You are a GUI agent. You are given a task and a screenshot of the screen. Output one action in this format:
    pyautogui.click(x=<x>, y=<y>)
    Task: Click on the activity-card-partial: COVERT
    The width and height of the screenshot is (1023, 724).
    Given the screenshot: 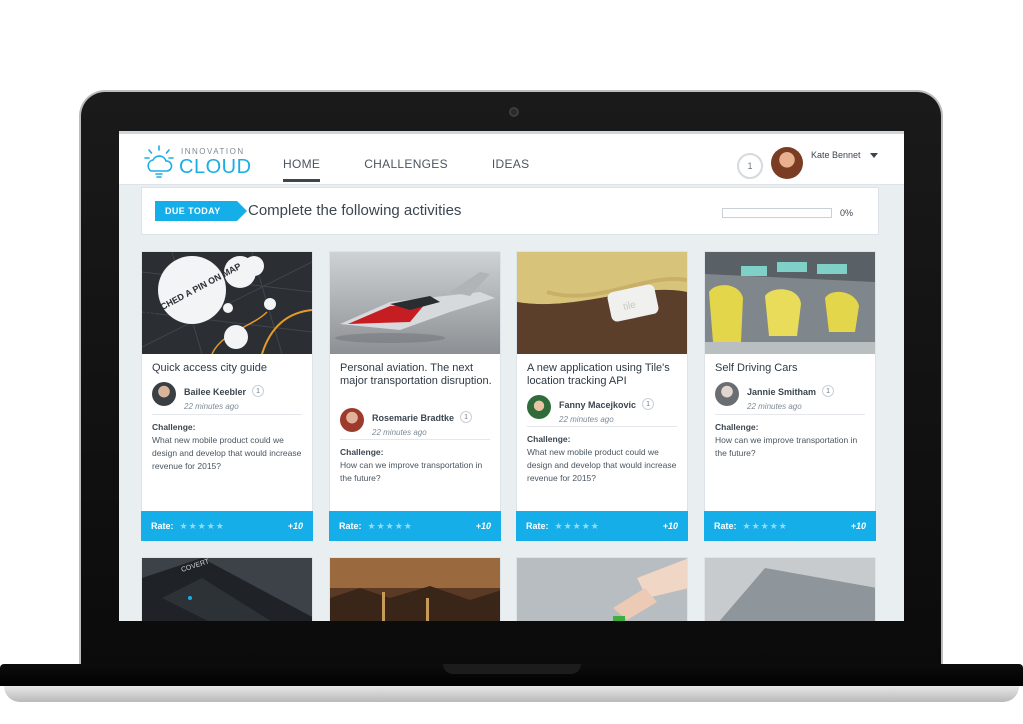 What is the action you would take?
    pyautogui.click(x=227, y=589)
    